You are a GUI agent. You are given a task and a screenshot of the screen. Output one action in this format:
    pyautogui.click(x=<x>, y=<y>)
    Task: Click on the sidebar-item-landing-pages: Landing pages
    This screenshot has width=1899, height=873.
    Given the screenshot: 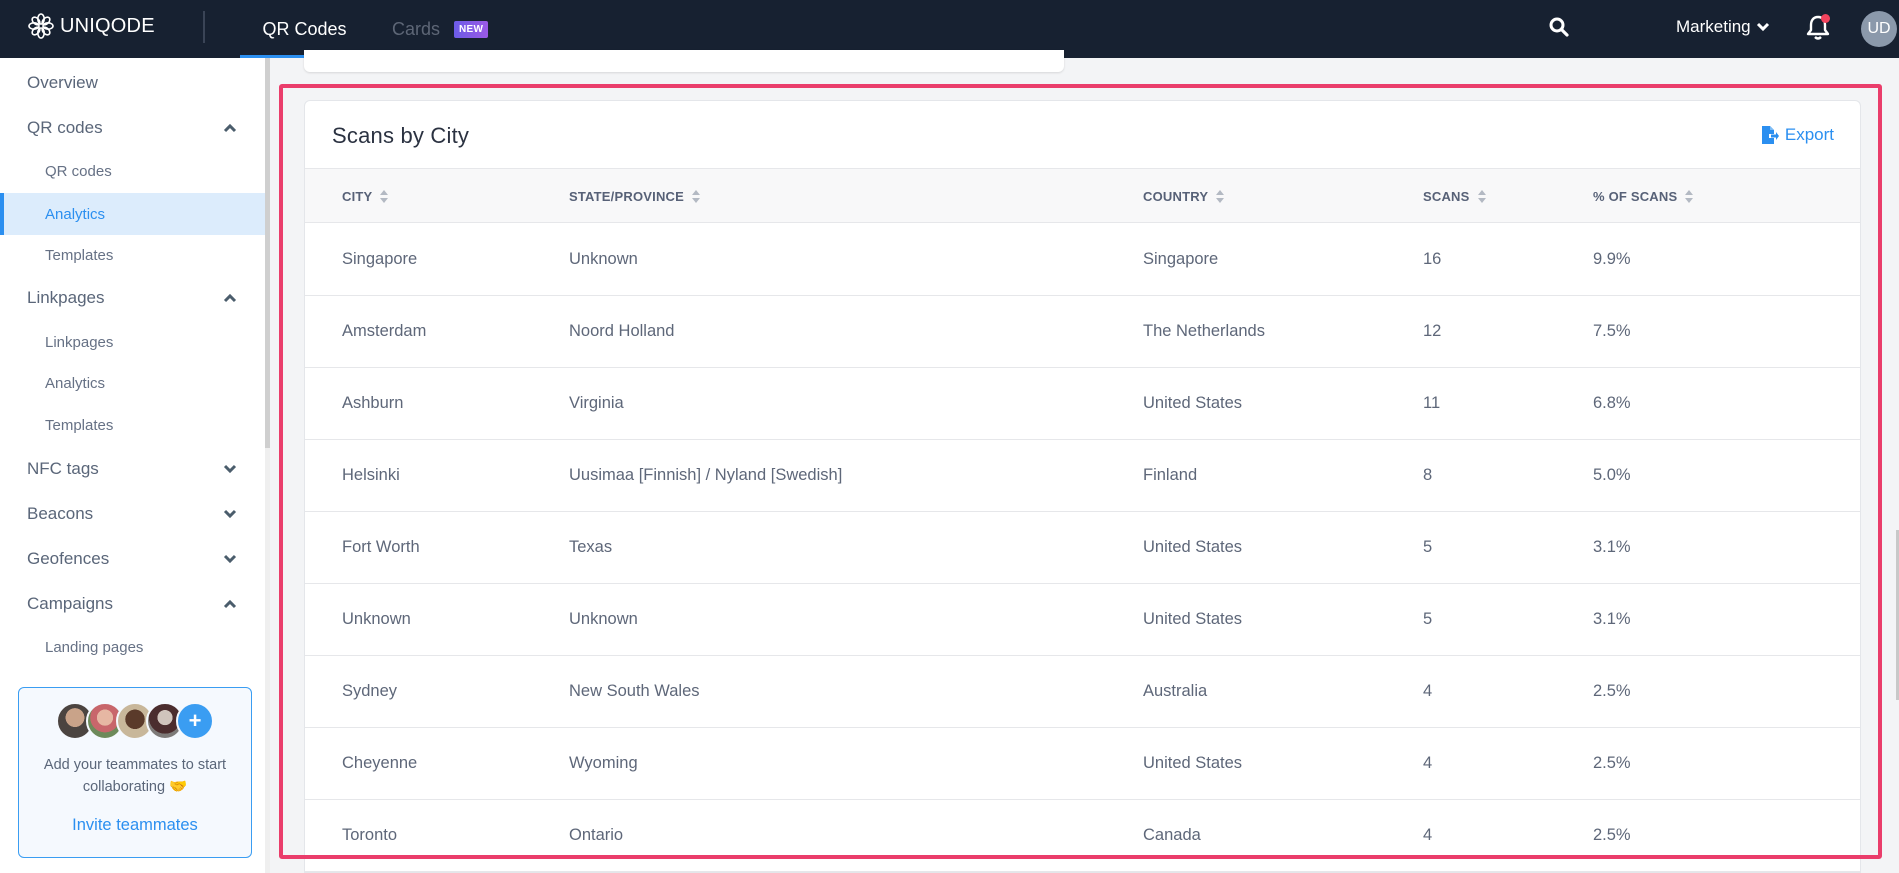 What is the action you would take?
    pyautogui.click(x=132, y=647)
    